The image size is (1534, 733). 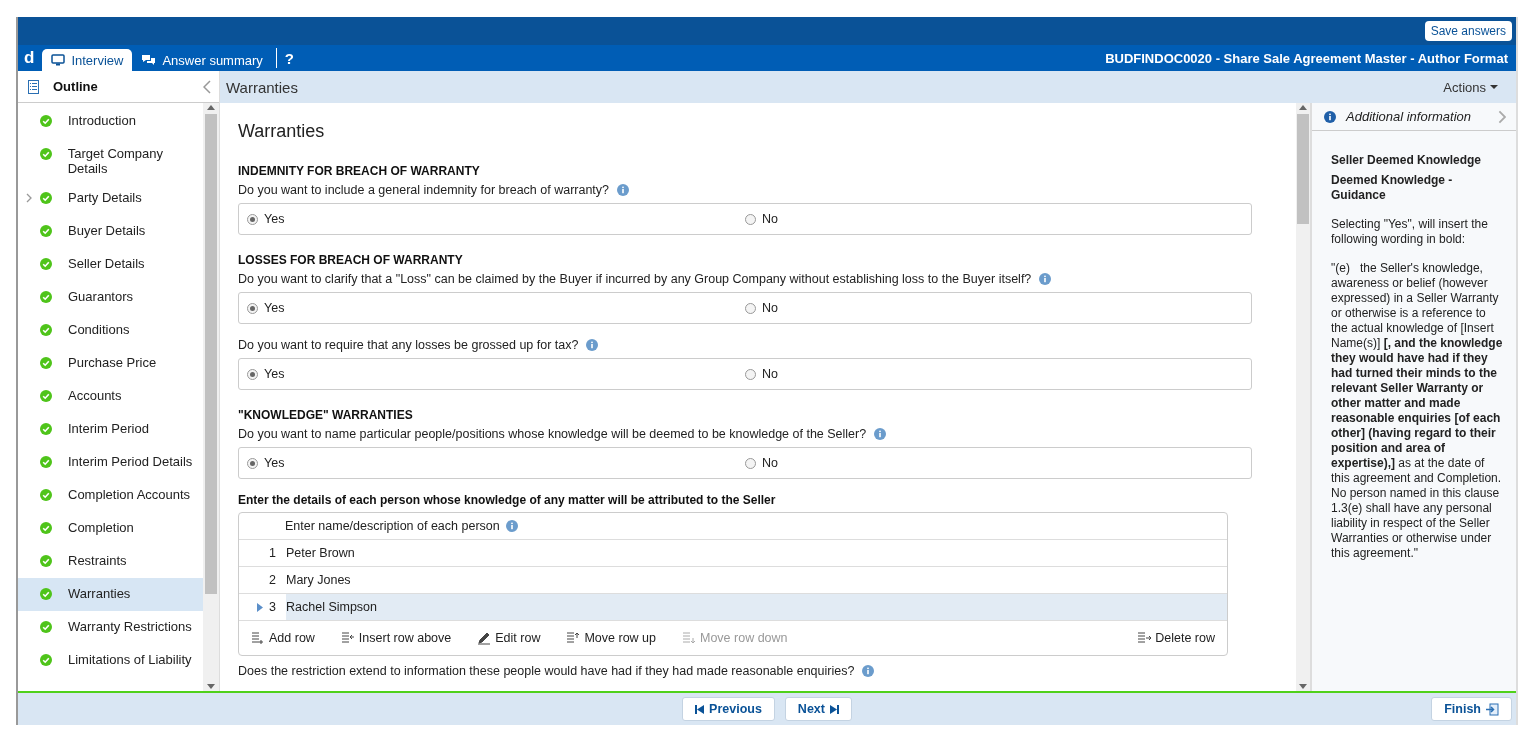 What do you see at coordinates (110, 462) in the screenshot?
I see `outline-item: Interim Period Details` at bounding box center [110, 462].